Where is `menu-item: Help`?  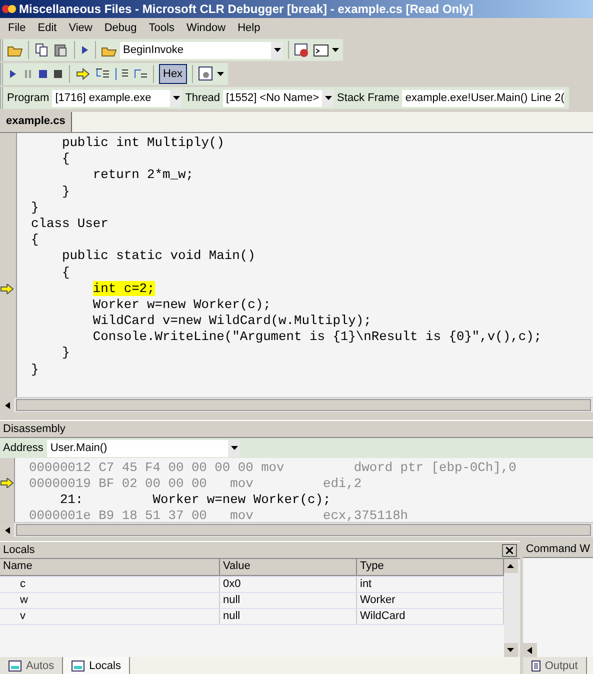 menu-item: Help is located at coordinates (249, 28).